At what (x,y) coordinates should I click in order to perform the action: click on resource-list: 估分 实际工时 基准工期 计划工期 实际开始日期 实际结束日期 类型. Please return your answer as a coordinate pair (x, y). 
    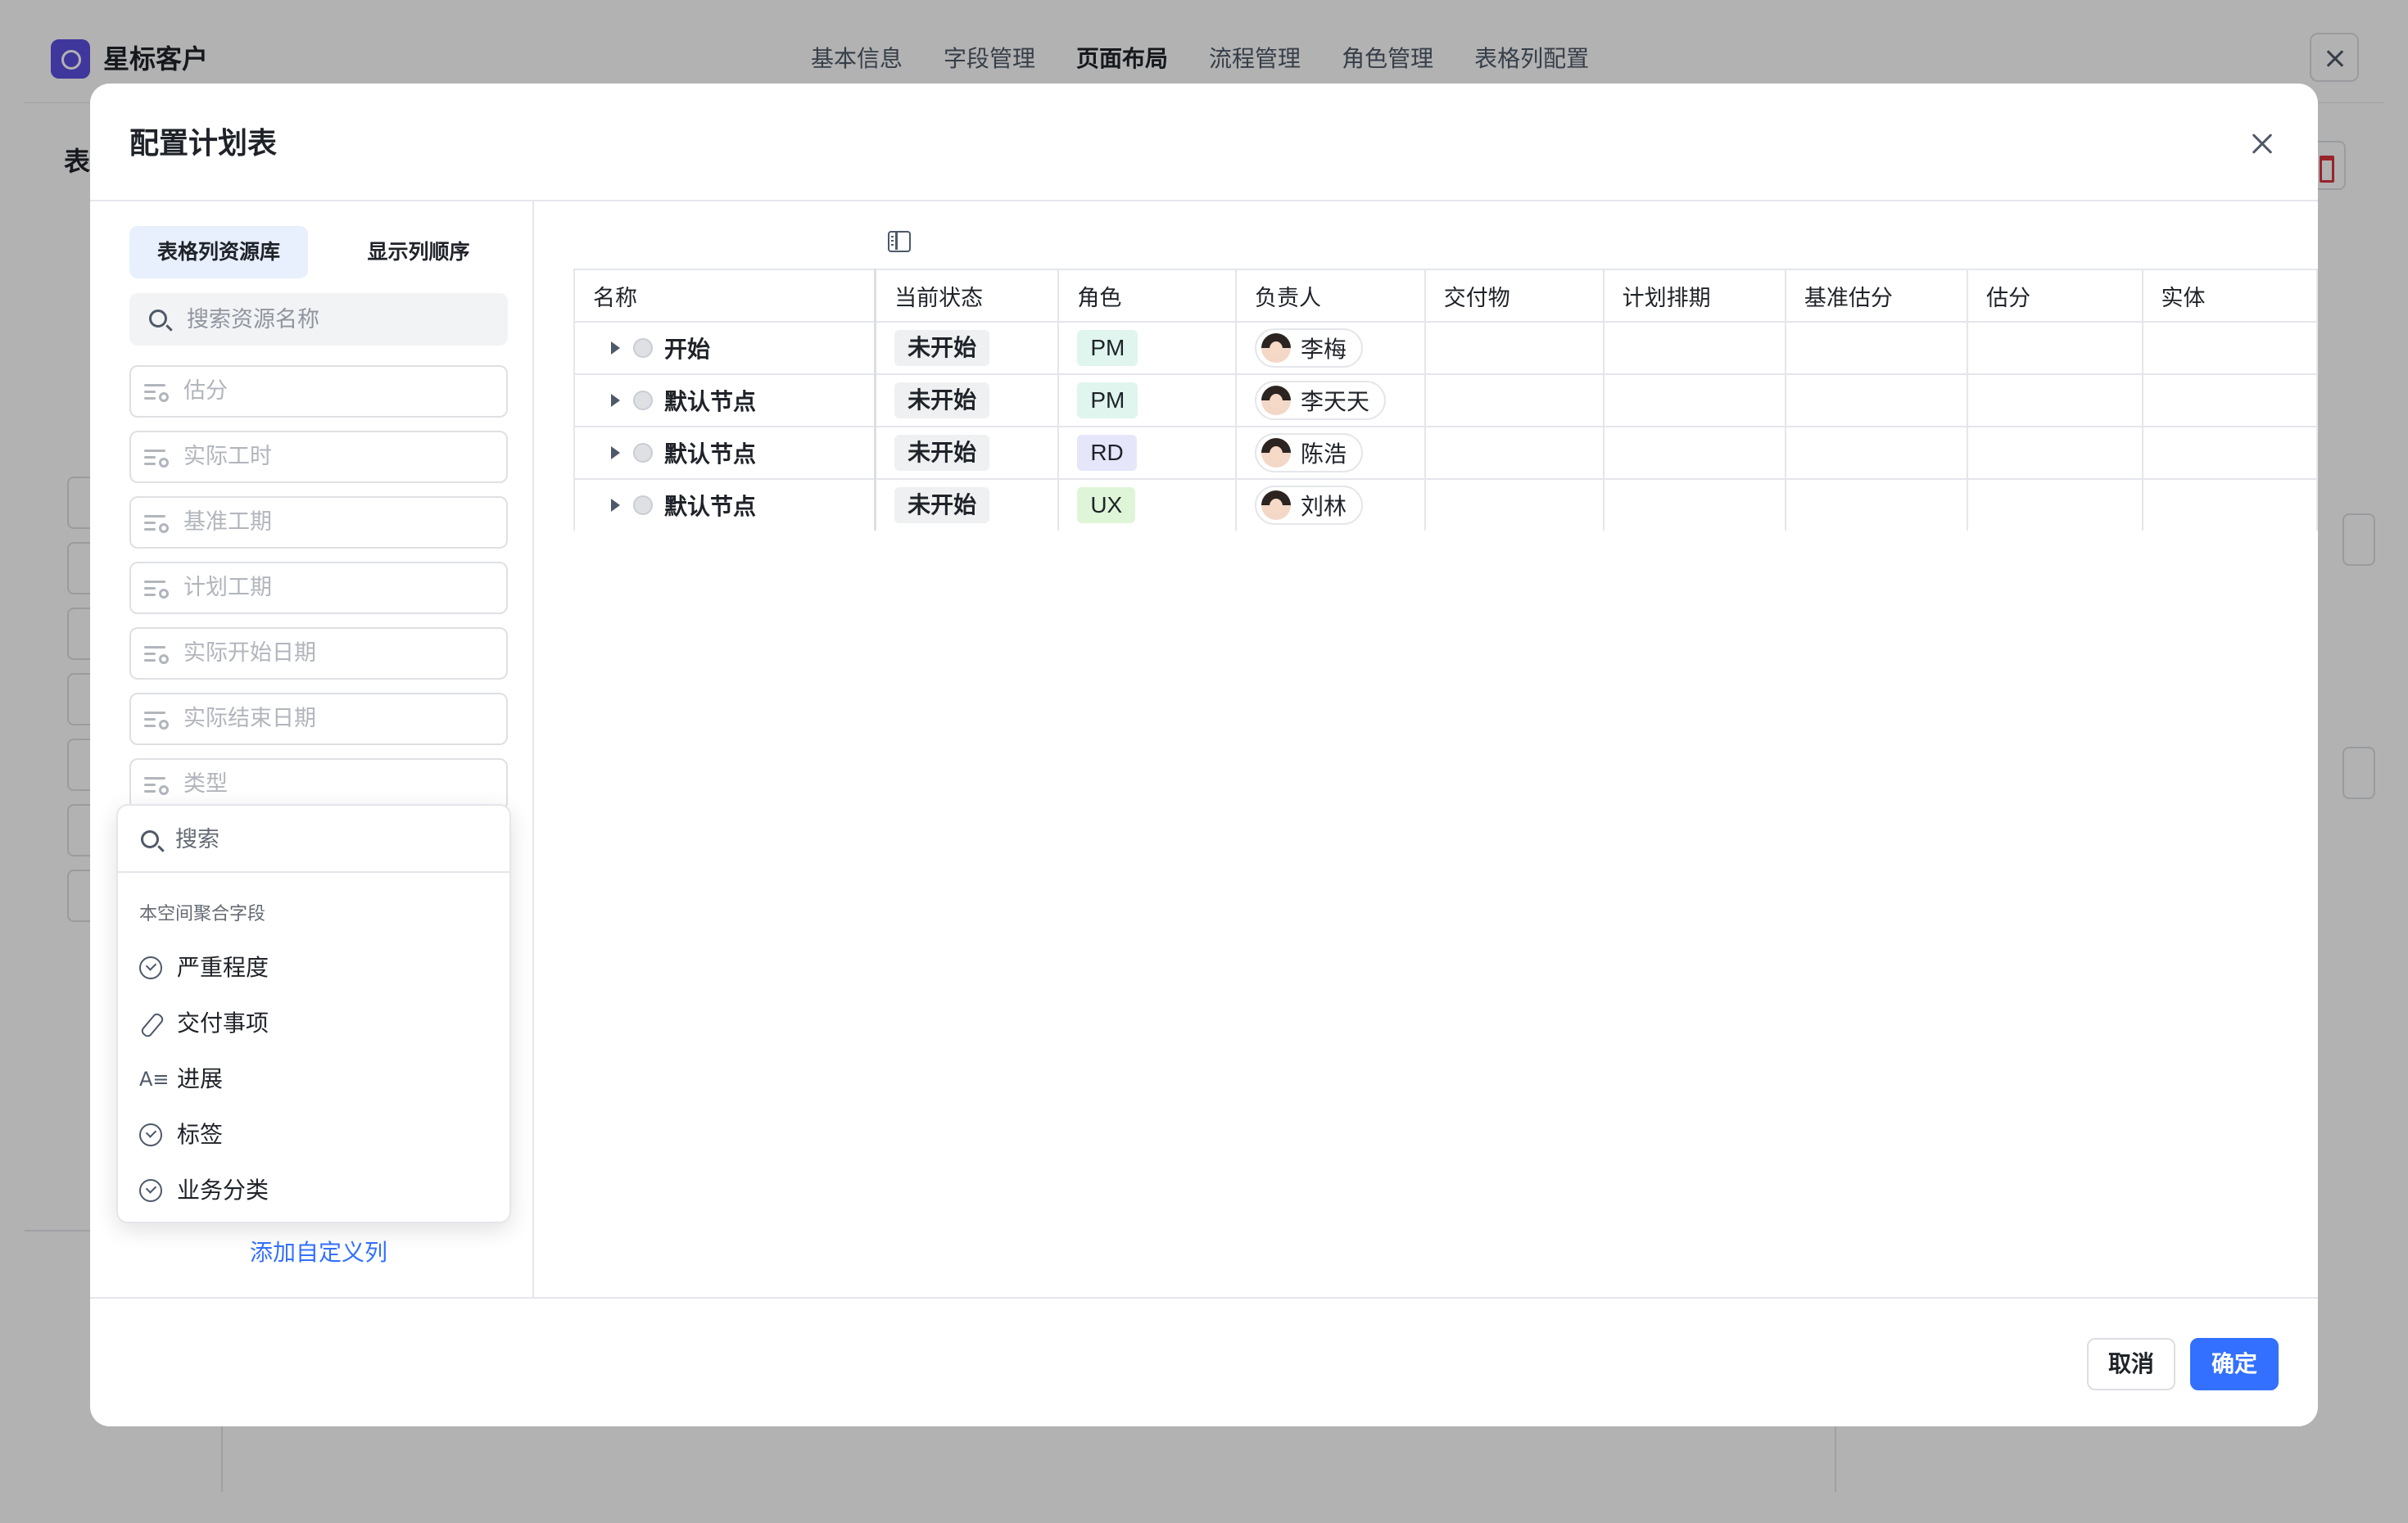
    Looking at the image, I should click on (318, 594).